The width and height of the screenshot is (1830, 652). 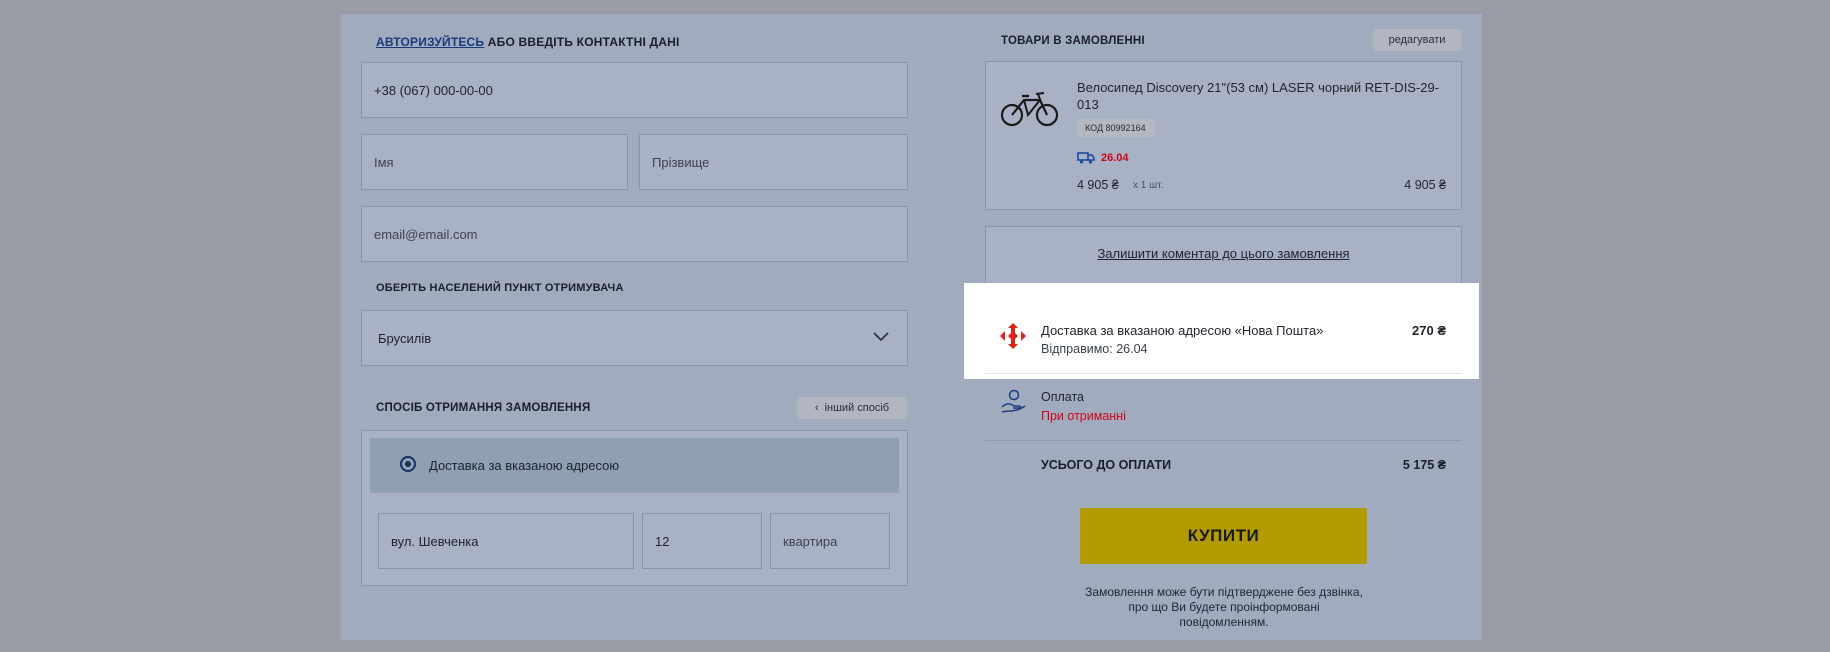 What do you see at coordinates (857, 408) in the screenshot?
I see `other-method-label: інший спосіб` at bounding box center [857, 408].